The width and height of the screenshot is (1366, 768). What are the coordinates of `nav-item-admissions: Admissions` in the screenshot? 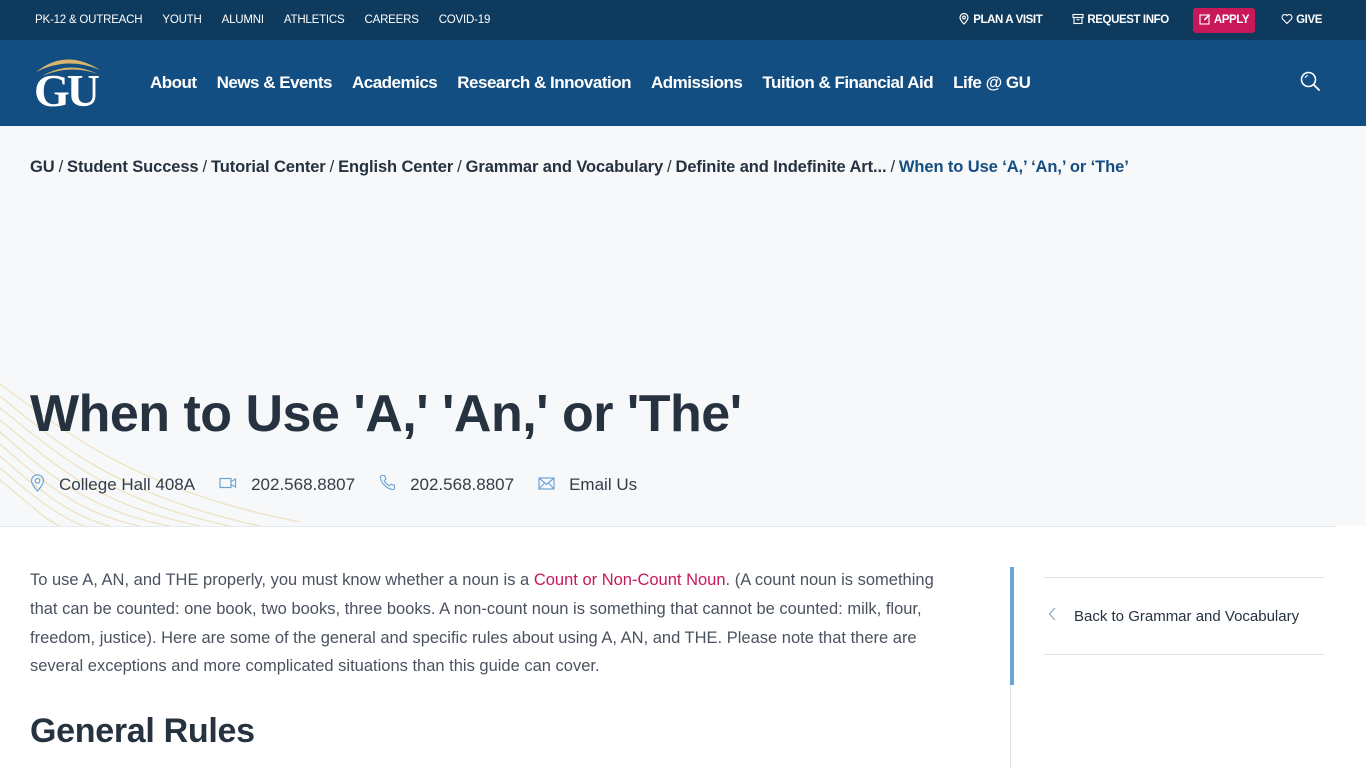 It's located at (697, 83).